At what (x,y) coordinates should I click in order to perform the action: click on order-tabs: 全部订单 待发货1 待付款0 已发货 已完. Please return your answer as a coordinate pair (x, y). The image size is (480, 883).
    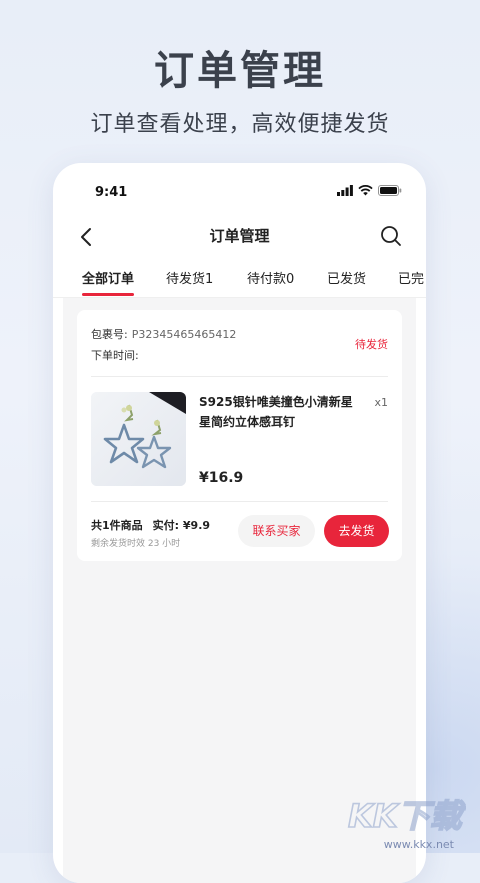
    Looking at the image, I should click on (239, 279).